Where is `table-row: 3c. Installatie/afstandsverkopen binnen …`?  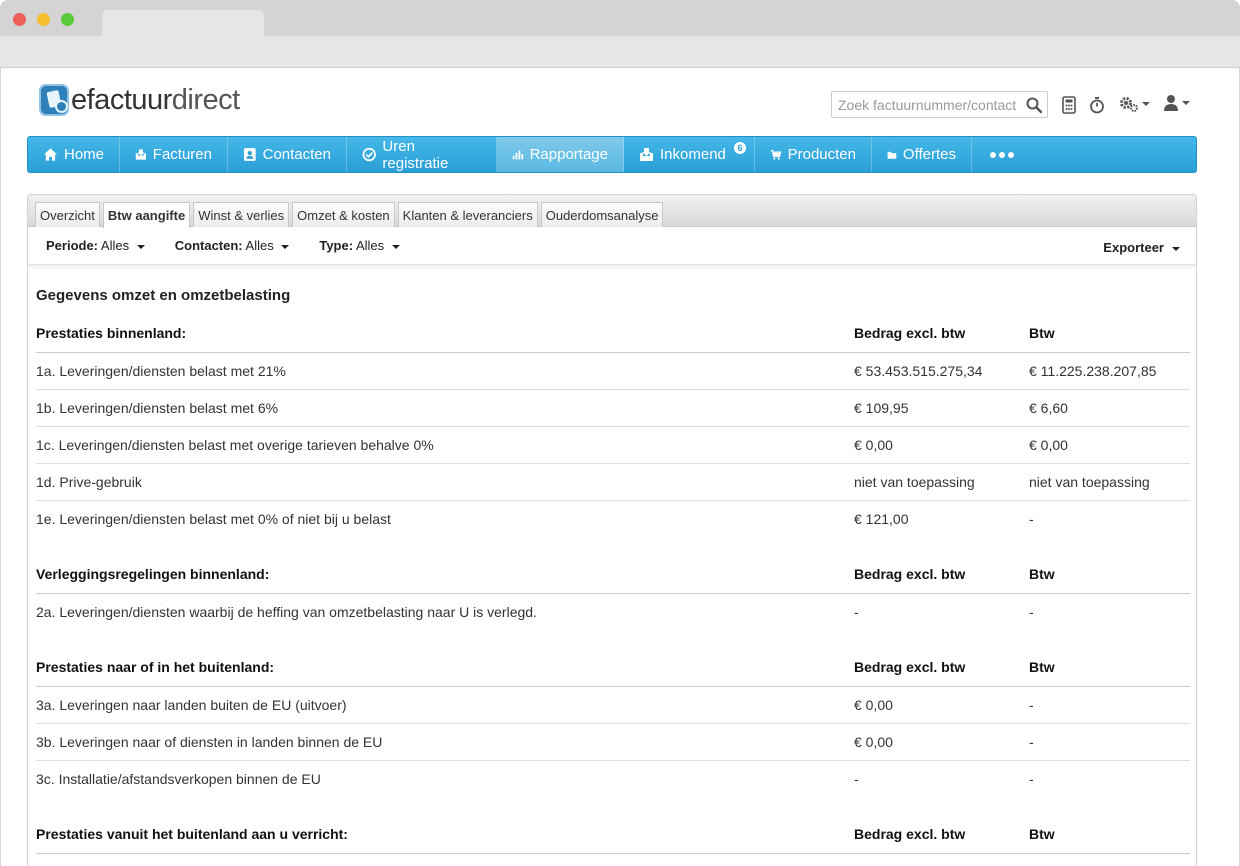
table-row: 3c. Installatie/afstandsverkopen binnen … is located at coordinates (613, 778).